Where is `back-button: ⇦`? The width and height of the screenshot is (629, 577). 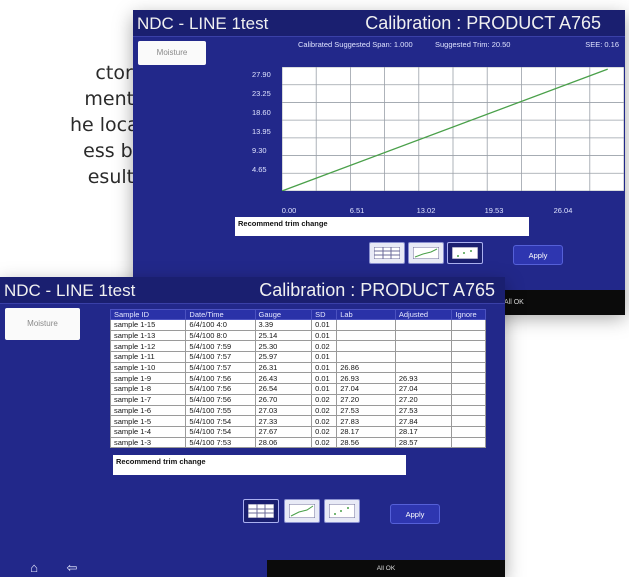 back-button: ⇦ is located at coordinates (72, 568).